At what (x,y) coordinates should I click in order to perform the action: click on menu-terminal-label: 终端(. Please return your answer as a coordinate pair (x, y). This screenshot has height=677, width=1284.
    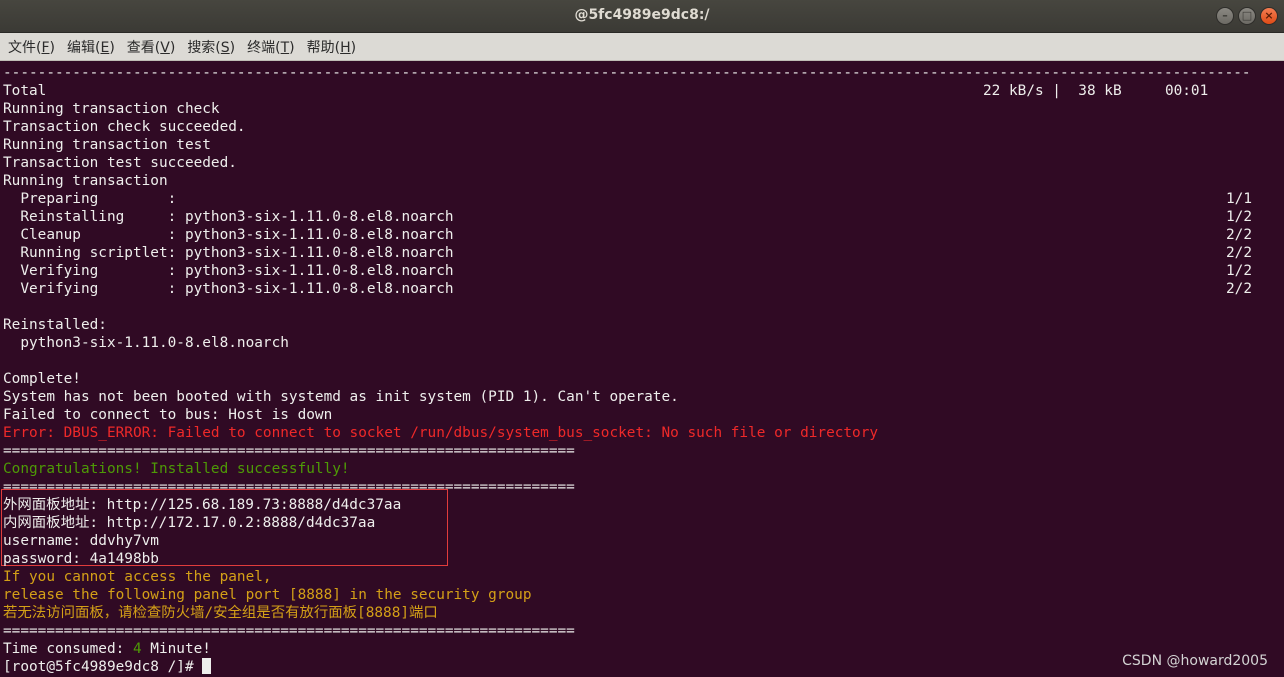
    Looking at the image, I should click on (264, 47).